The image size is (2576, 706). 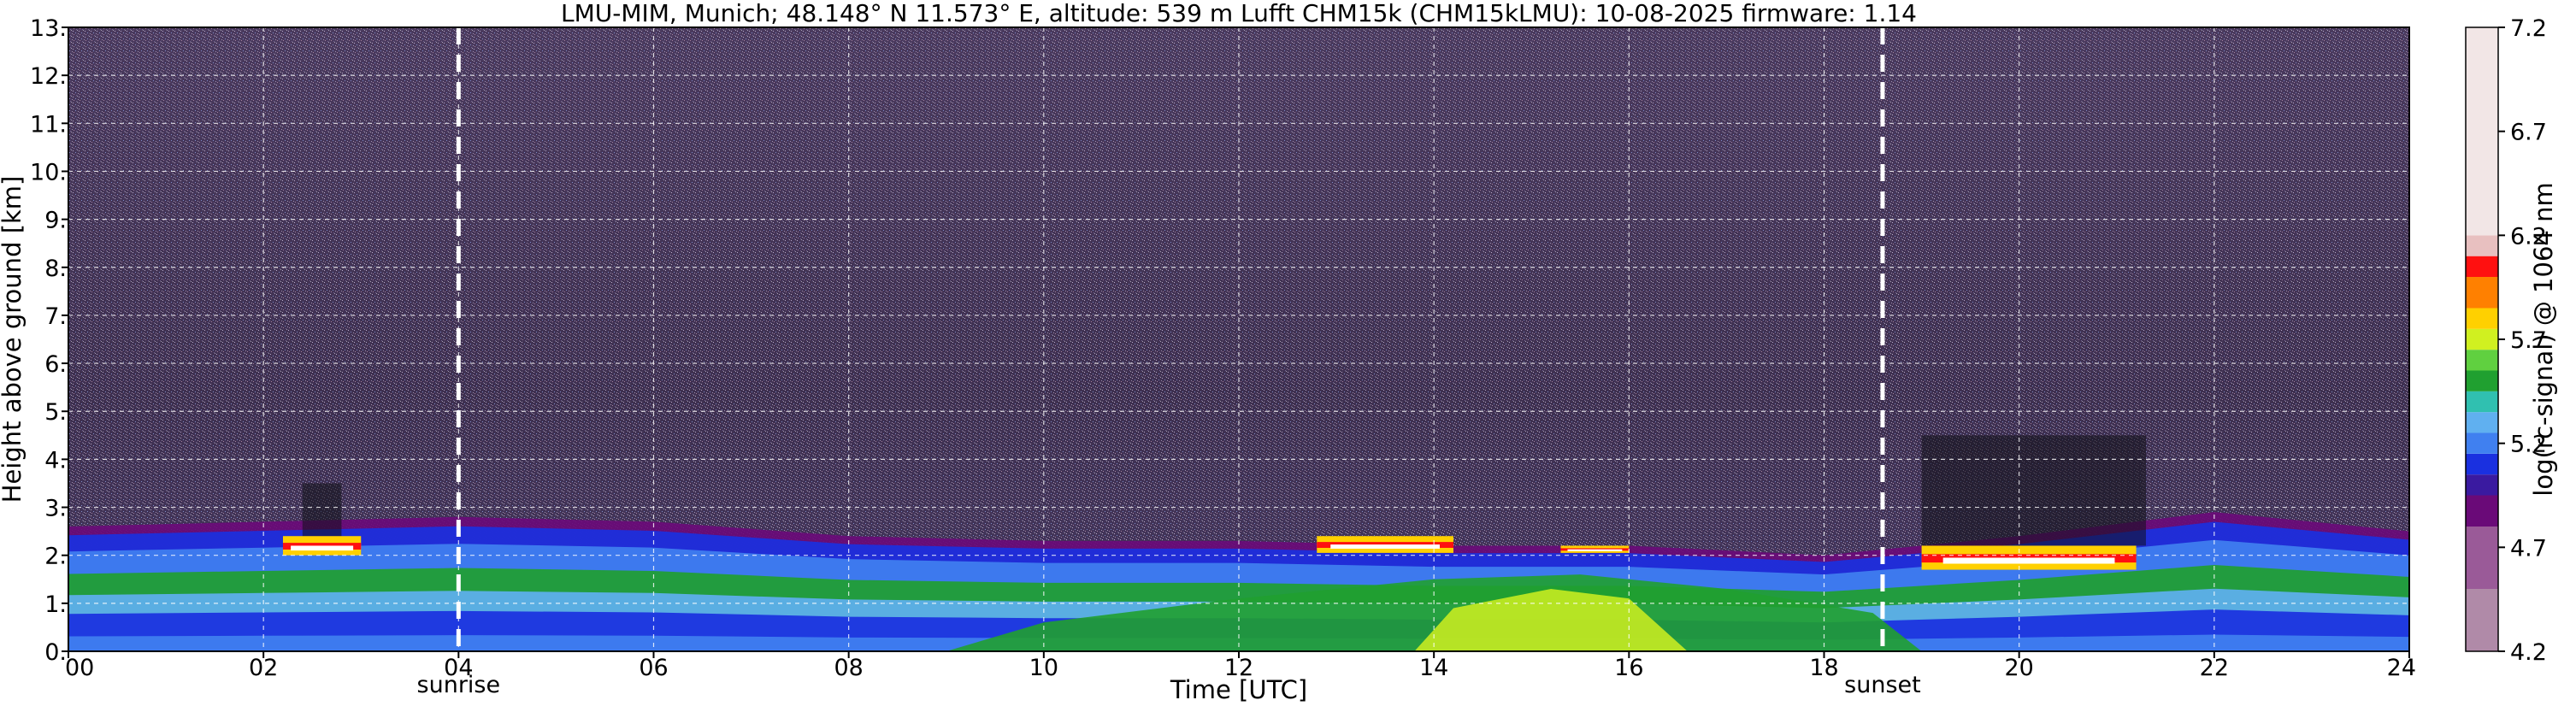 I want to click on annotation-label-0: sunrise, so click(x=459, y=685).